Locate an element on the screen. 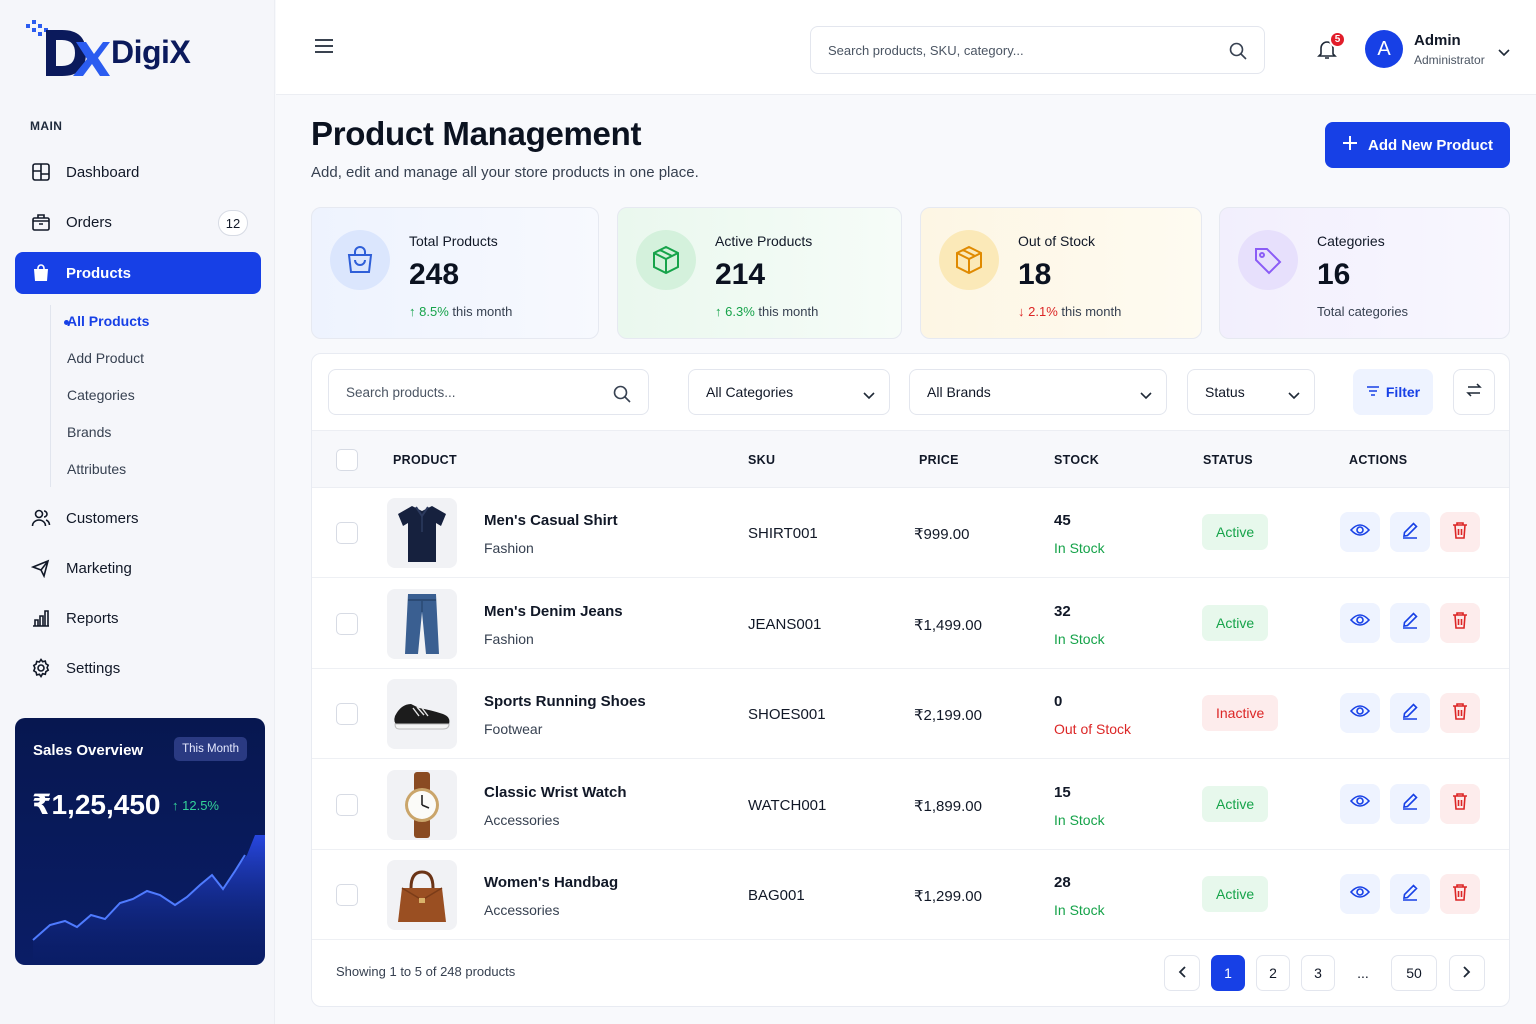  product-name: Men's Casual Shirt is located at coordinates (551, 520).